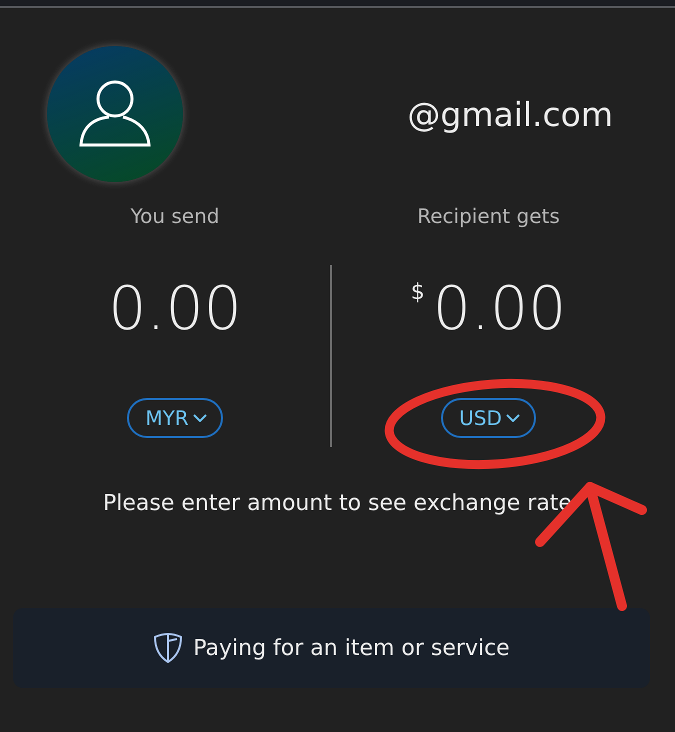 The image size is (675, 732). I want to click on send-amount: 0.00, so click(175, 309).